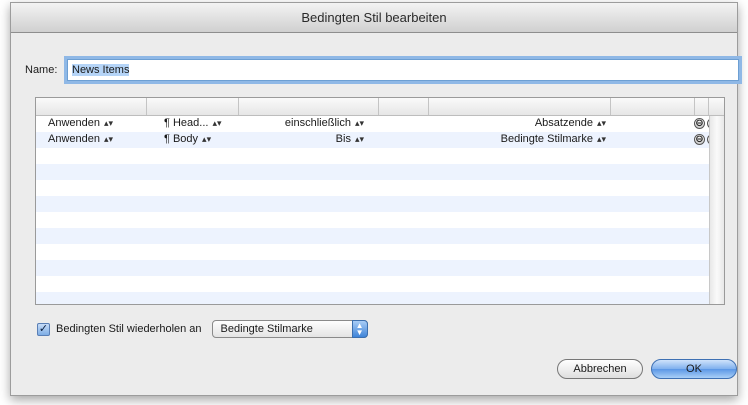 The image size is (748, 405). I want to click on marker-popup: Absatzende ▴▾, so click(570, 123).